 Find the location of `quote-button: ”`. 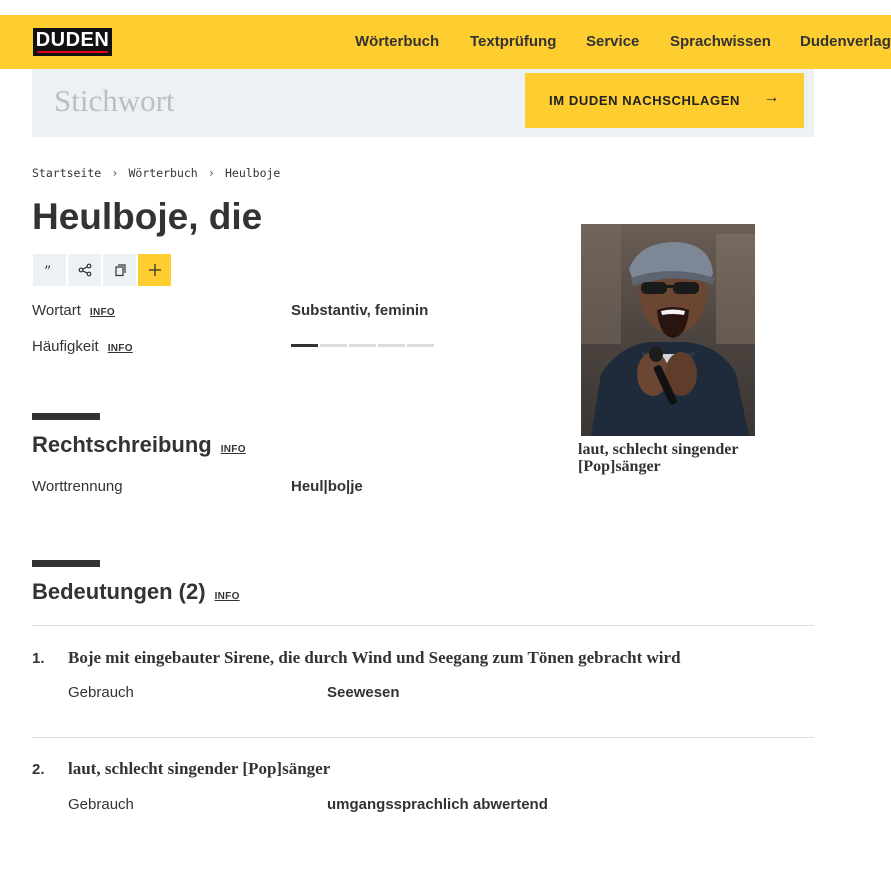

quote-button: ” is located at coordinates (49, 270).